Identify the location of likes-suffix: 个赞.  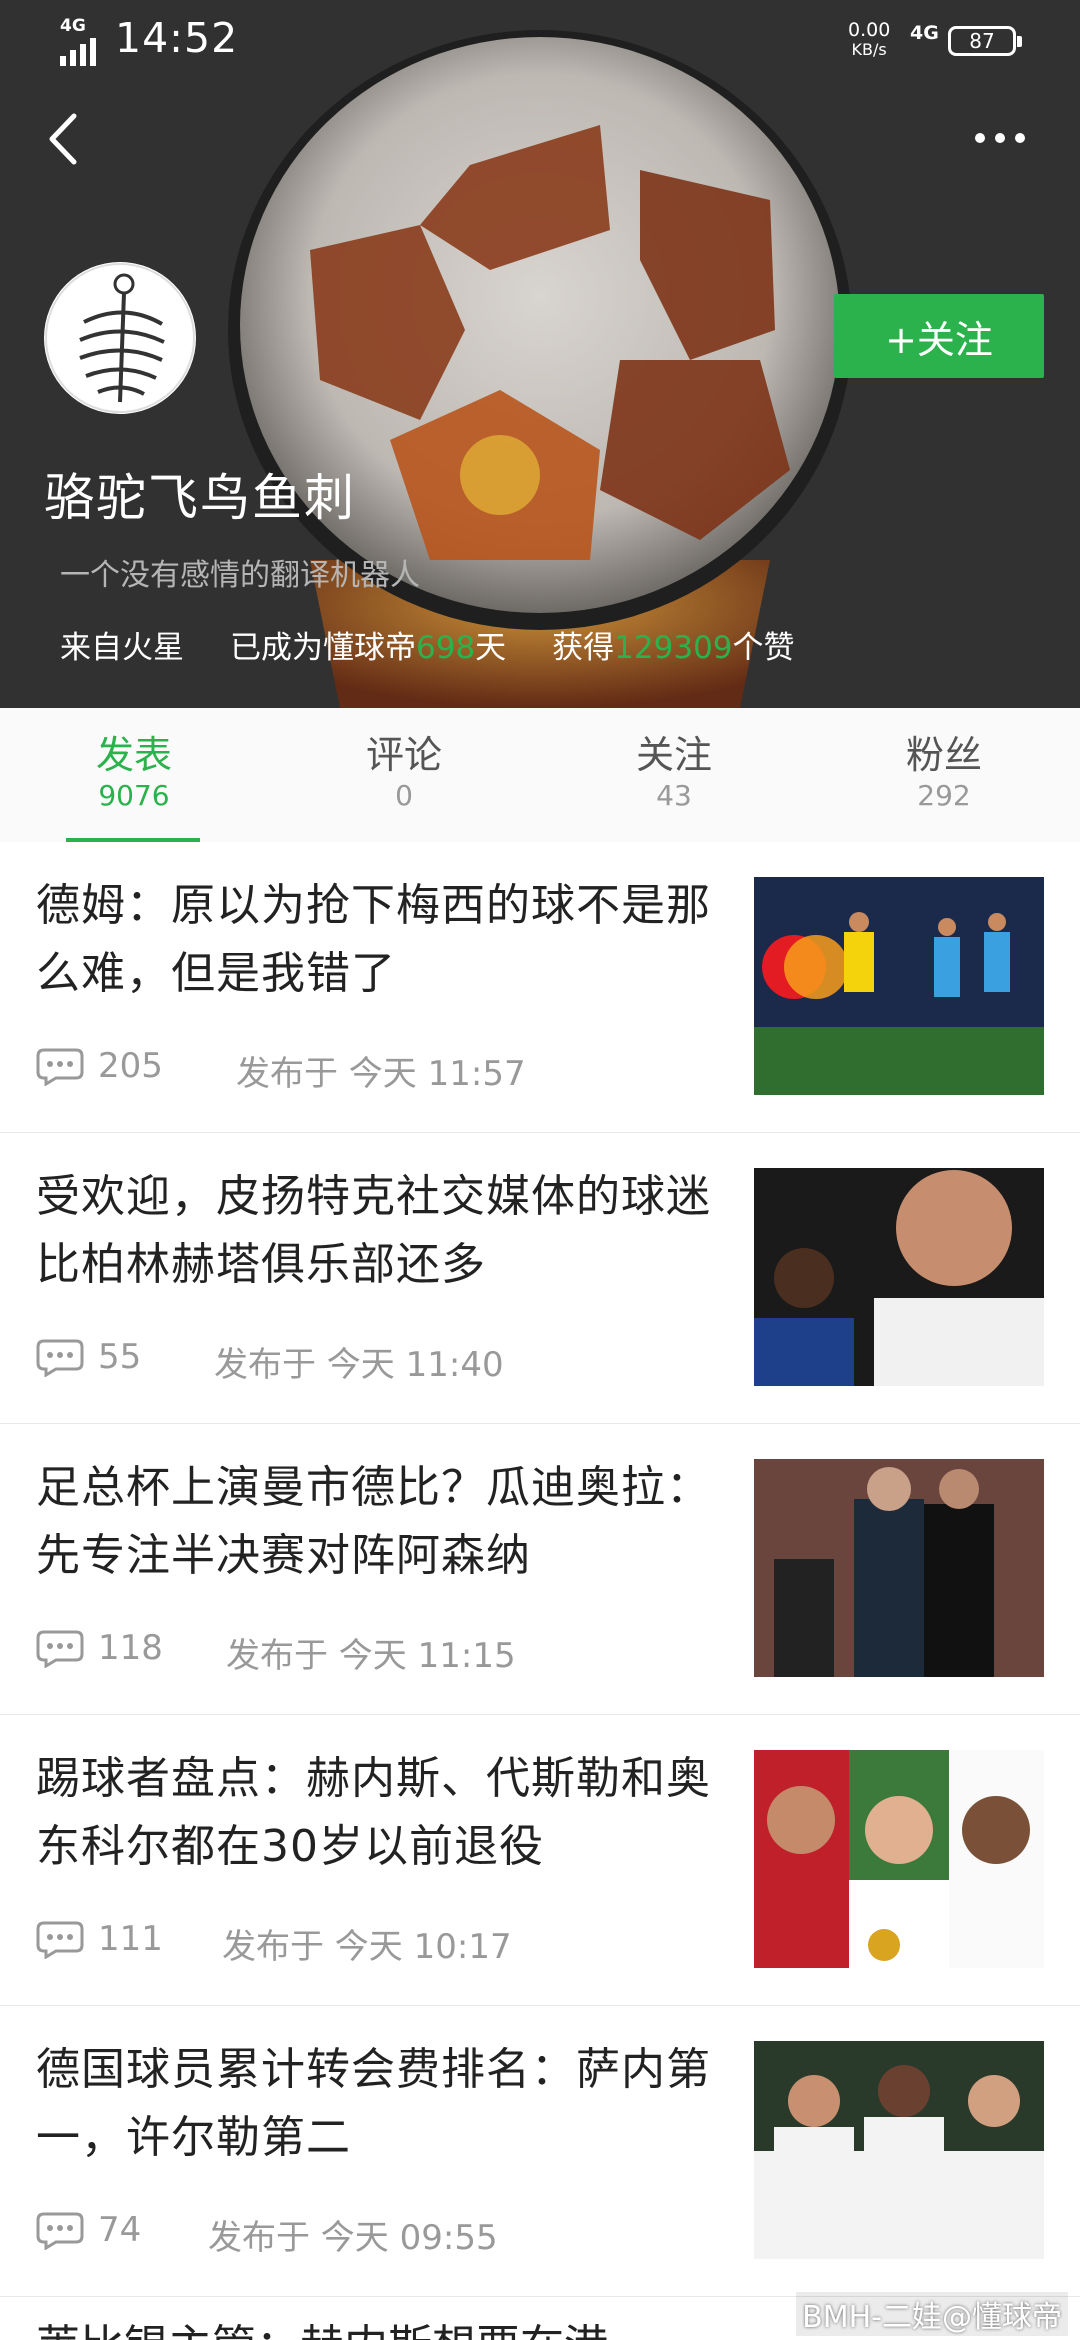
(763, 648).